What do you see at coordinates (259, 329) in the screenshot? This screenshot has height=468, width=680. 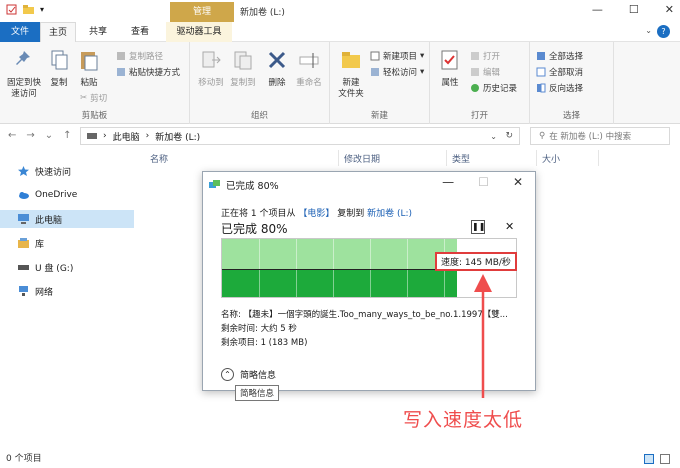 I see `time-remaining-line: 剩余时间: 大约 5 秒` at bounding box center [259, 329].